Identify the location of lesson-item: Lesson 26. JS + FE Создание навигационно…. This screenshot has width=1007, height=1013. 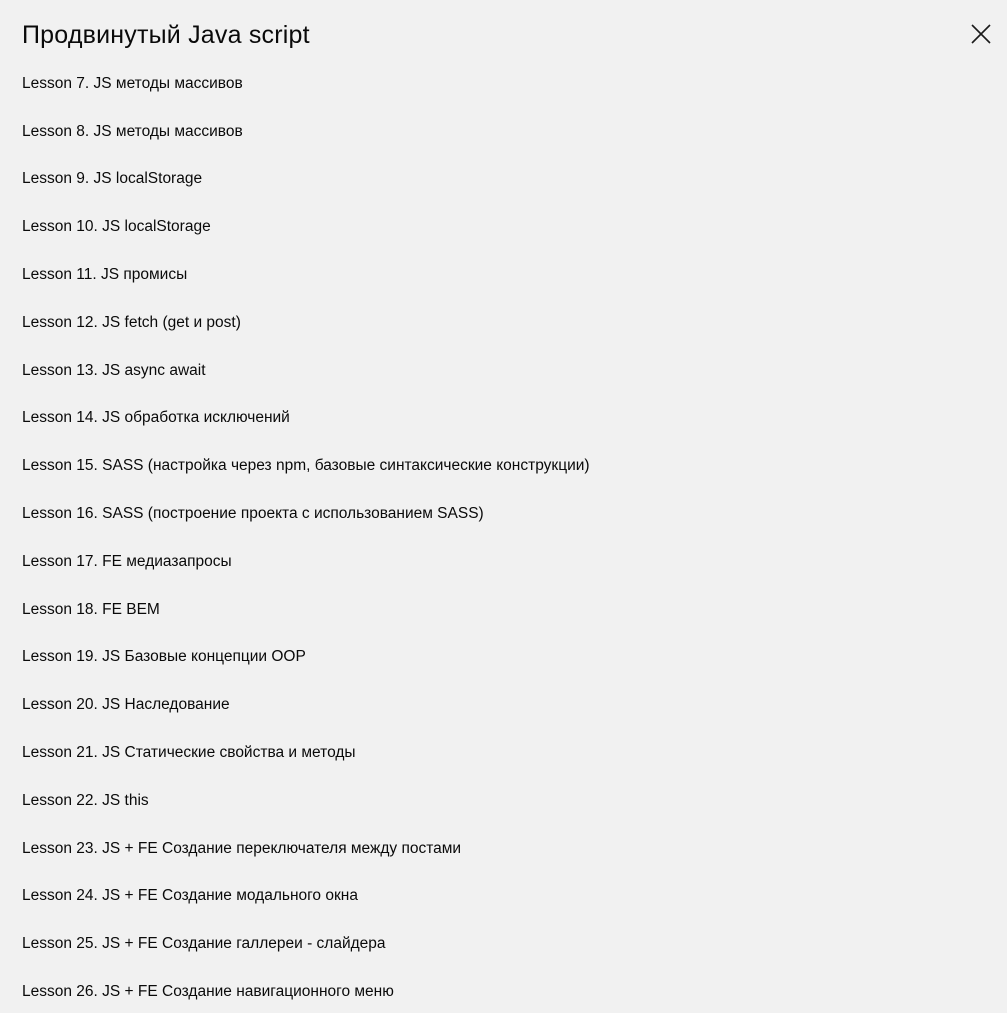
(306, 990).